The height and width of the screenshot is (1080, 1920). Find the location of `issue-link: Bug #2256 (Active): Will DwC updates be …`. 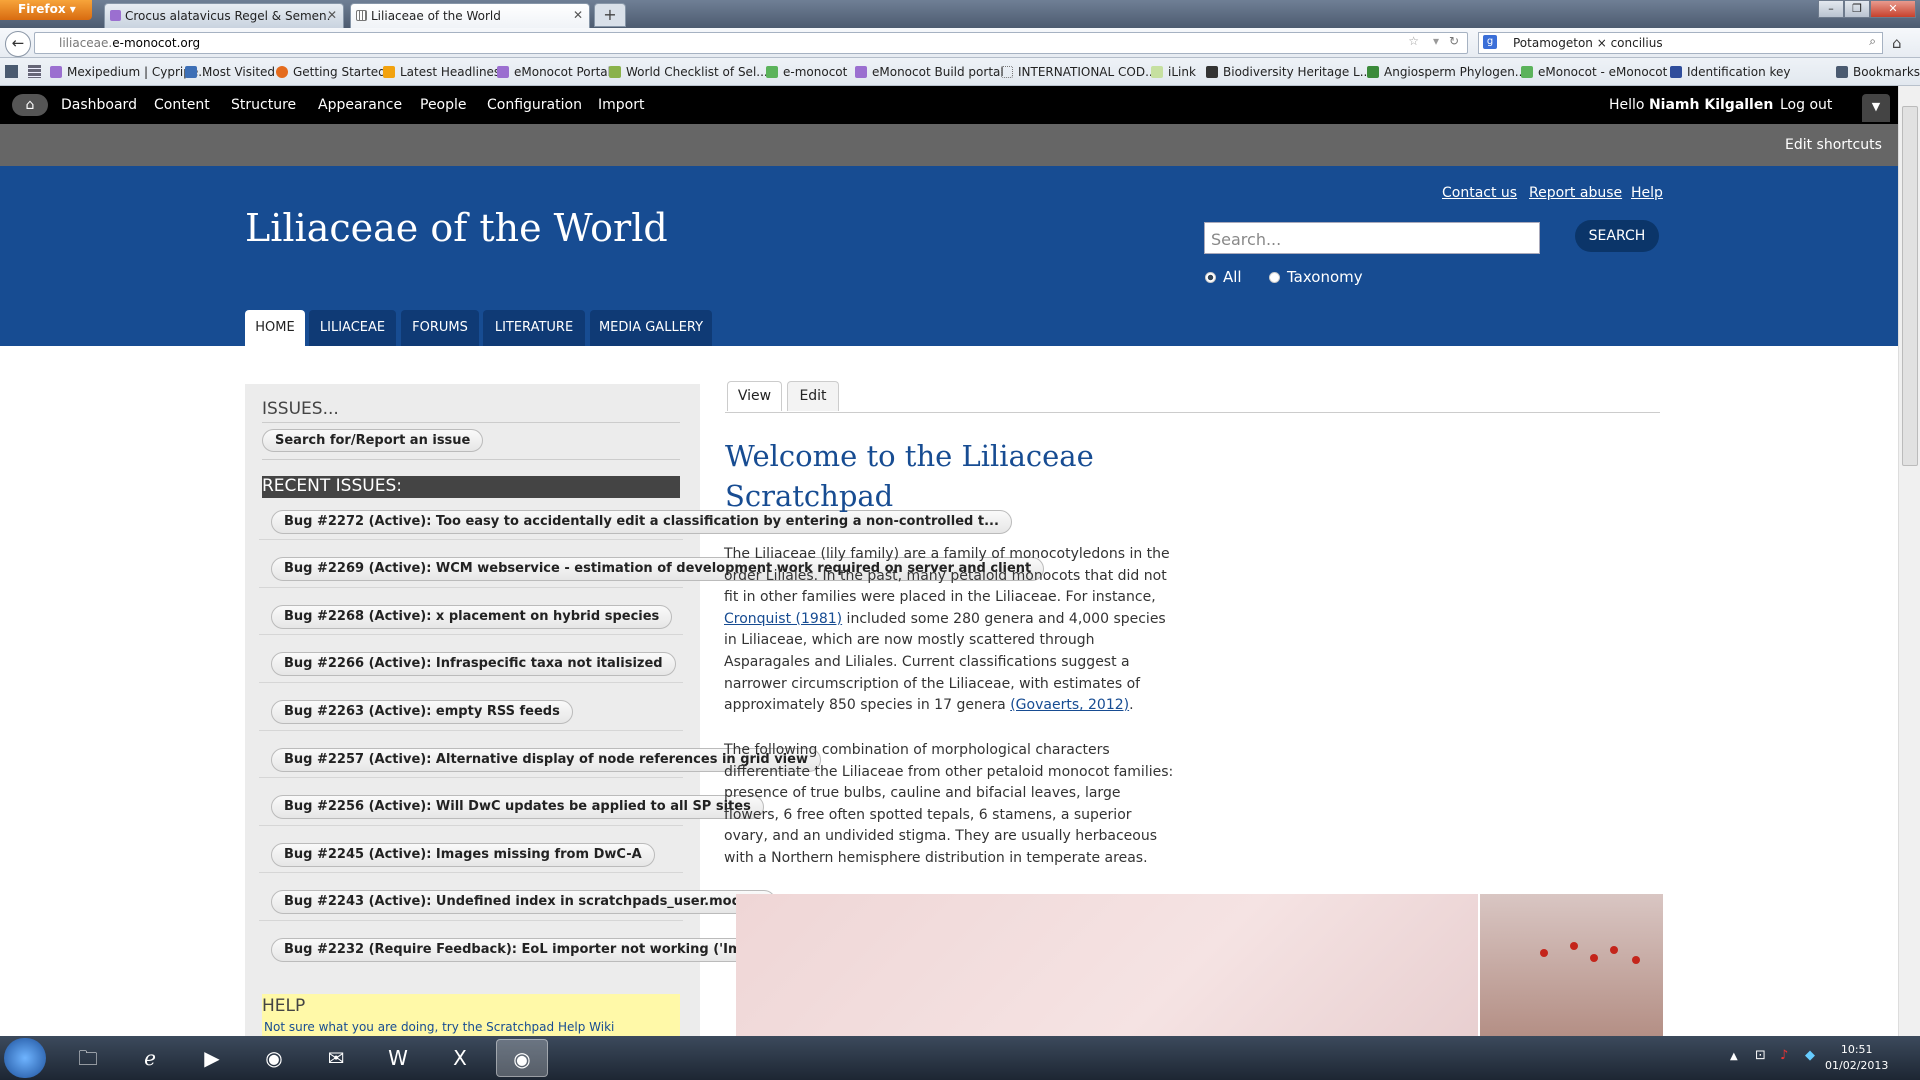

issue-link: Bug #2256 (Active): Will DwC updates be … is located at coordinates (517, 807).